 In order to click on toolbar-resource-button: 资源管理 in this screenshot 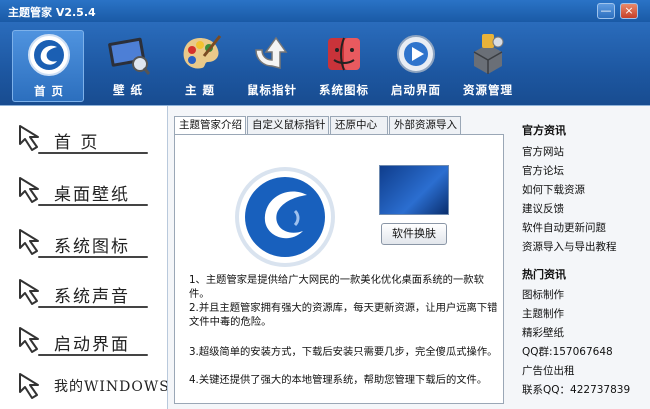, I will do `click(488, 66)`.